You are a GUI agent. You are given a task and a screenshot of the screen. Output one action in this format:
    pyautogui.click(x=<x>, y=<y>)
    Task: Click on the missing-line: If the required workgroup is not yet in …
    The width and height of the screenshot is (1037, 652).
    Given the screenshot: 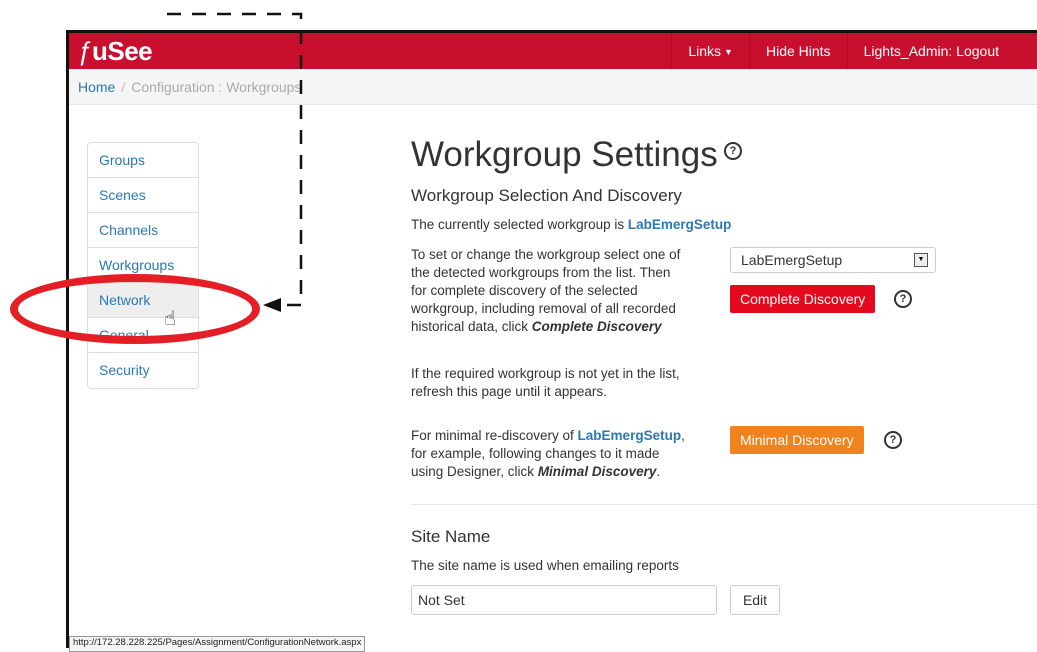 What is the action you would take?
    pyautogui.click(x=545, y=373)
    